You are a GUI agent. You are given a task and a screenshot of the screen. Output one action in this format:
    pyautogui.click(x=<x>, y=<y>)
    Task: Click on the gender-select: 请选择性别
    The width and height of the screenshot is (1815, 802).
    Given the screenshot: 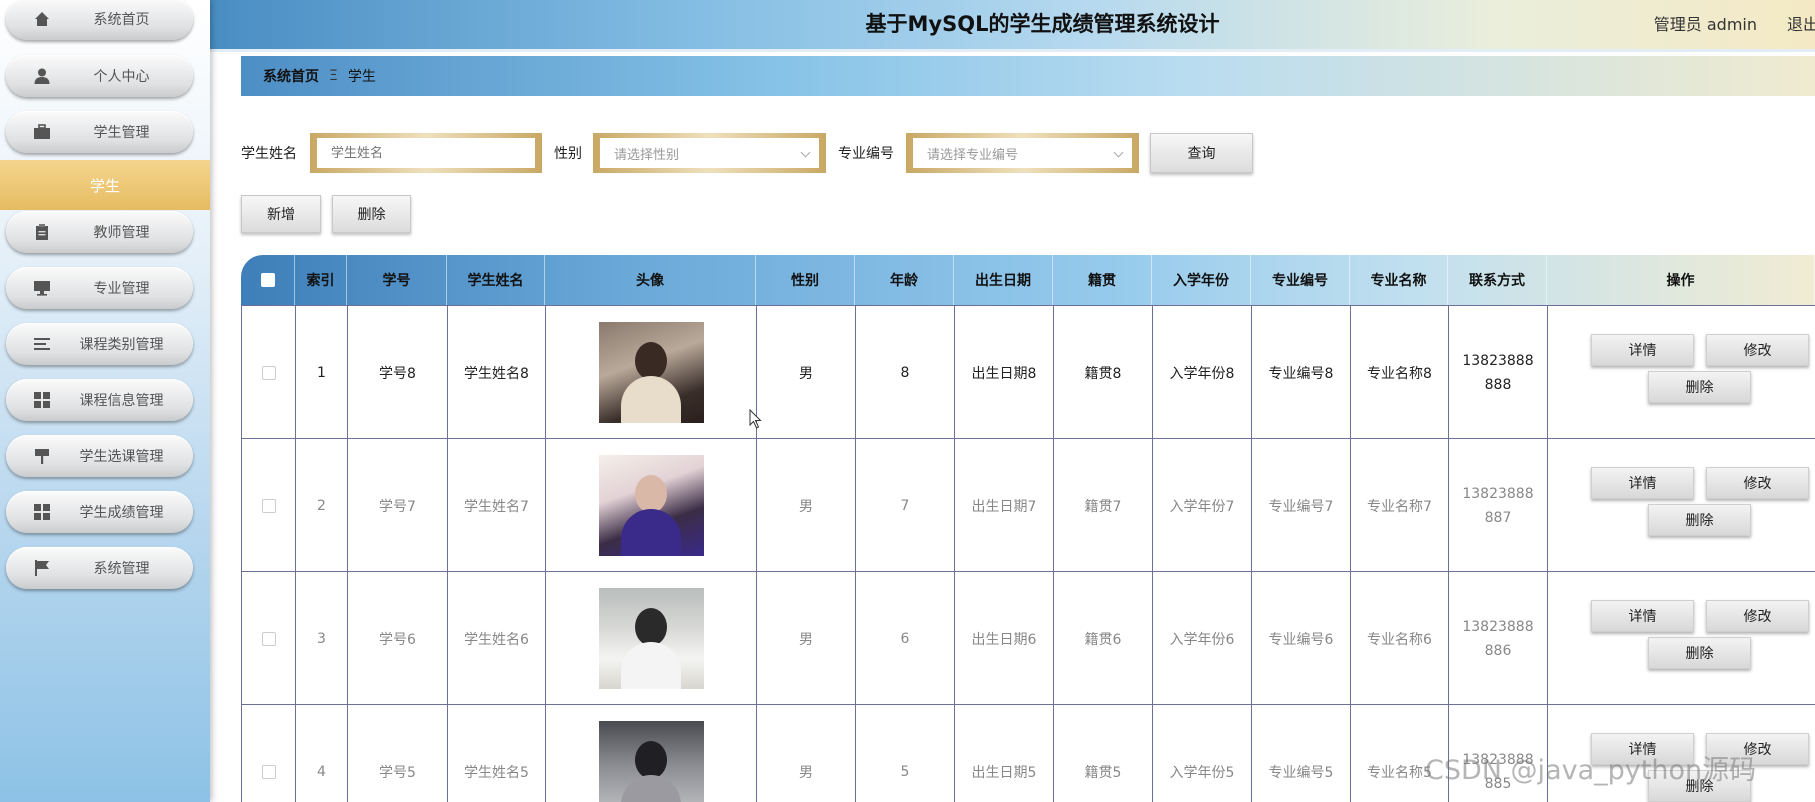 What is the action you would take?
    pyautogui.click(x=709, y=153)
    